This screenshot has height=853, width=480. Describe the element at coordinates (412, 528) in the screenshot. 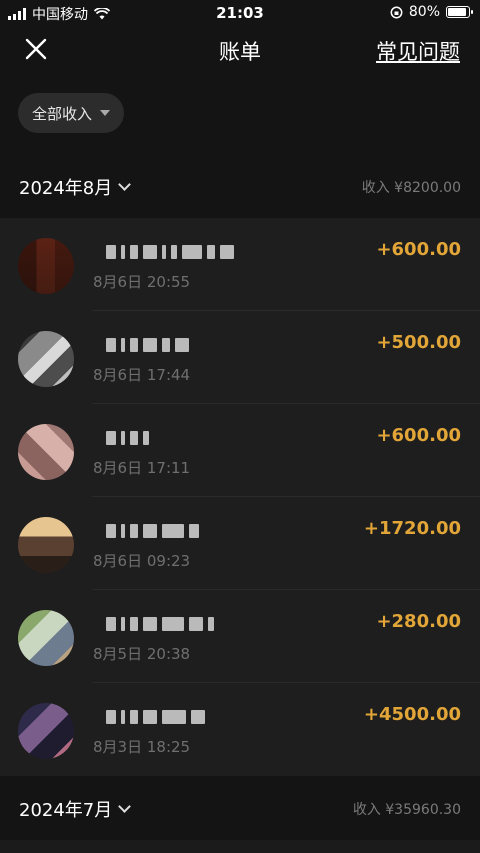

I see `transaction-amount: +1720.00` at that location.